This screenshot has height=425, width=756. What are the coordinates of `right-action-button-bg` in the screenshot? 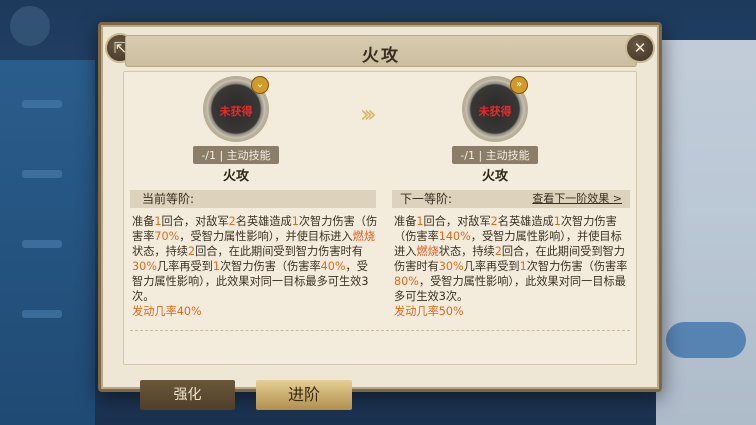 It's located at (706, 340).